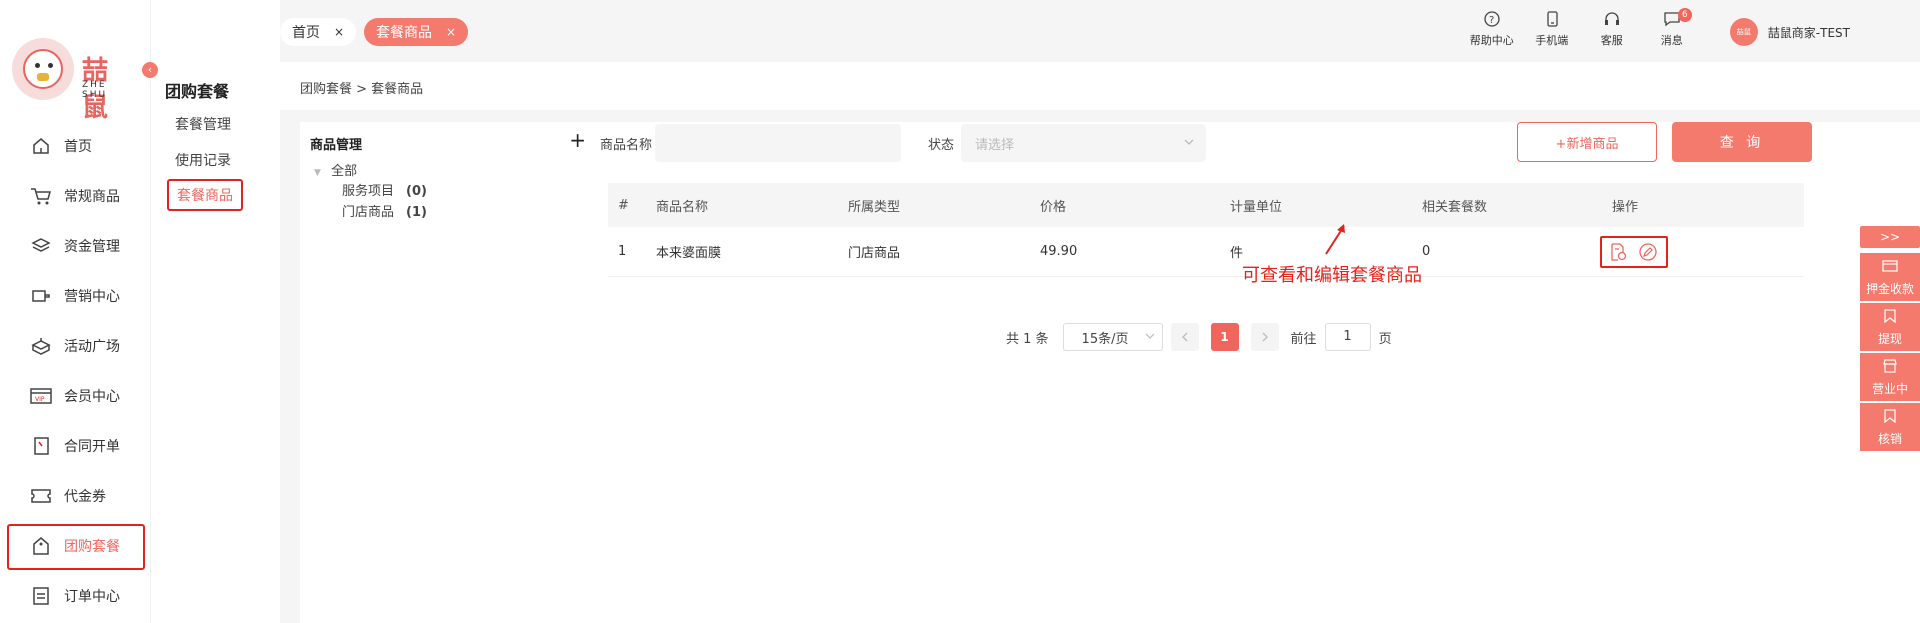 The height and width of the screenshot is (623, 1920). I want to click on nav-item-home: 首页, so click(75, 146).